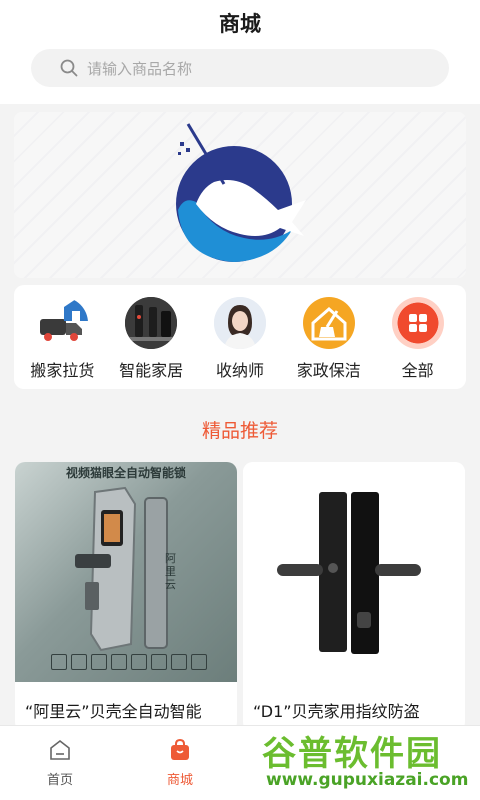 The height and width of the screenshot is (800, 480). What do you see at coordinates (125, 473) in the screenshot?
I see `product-image-heading: 视频猫眼全自动智能锁` at bounding box center [125, 473].